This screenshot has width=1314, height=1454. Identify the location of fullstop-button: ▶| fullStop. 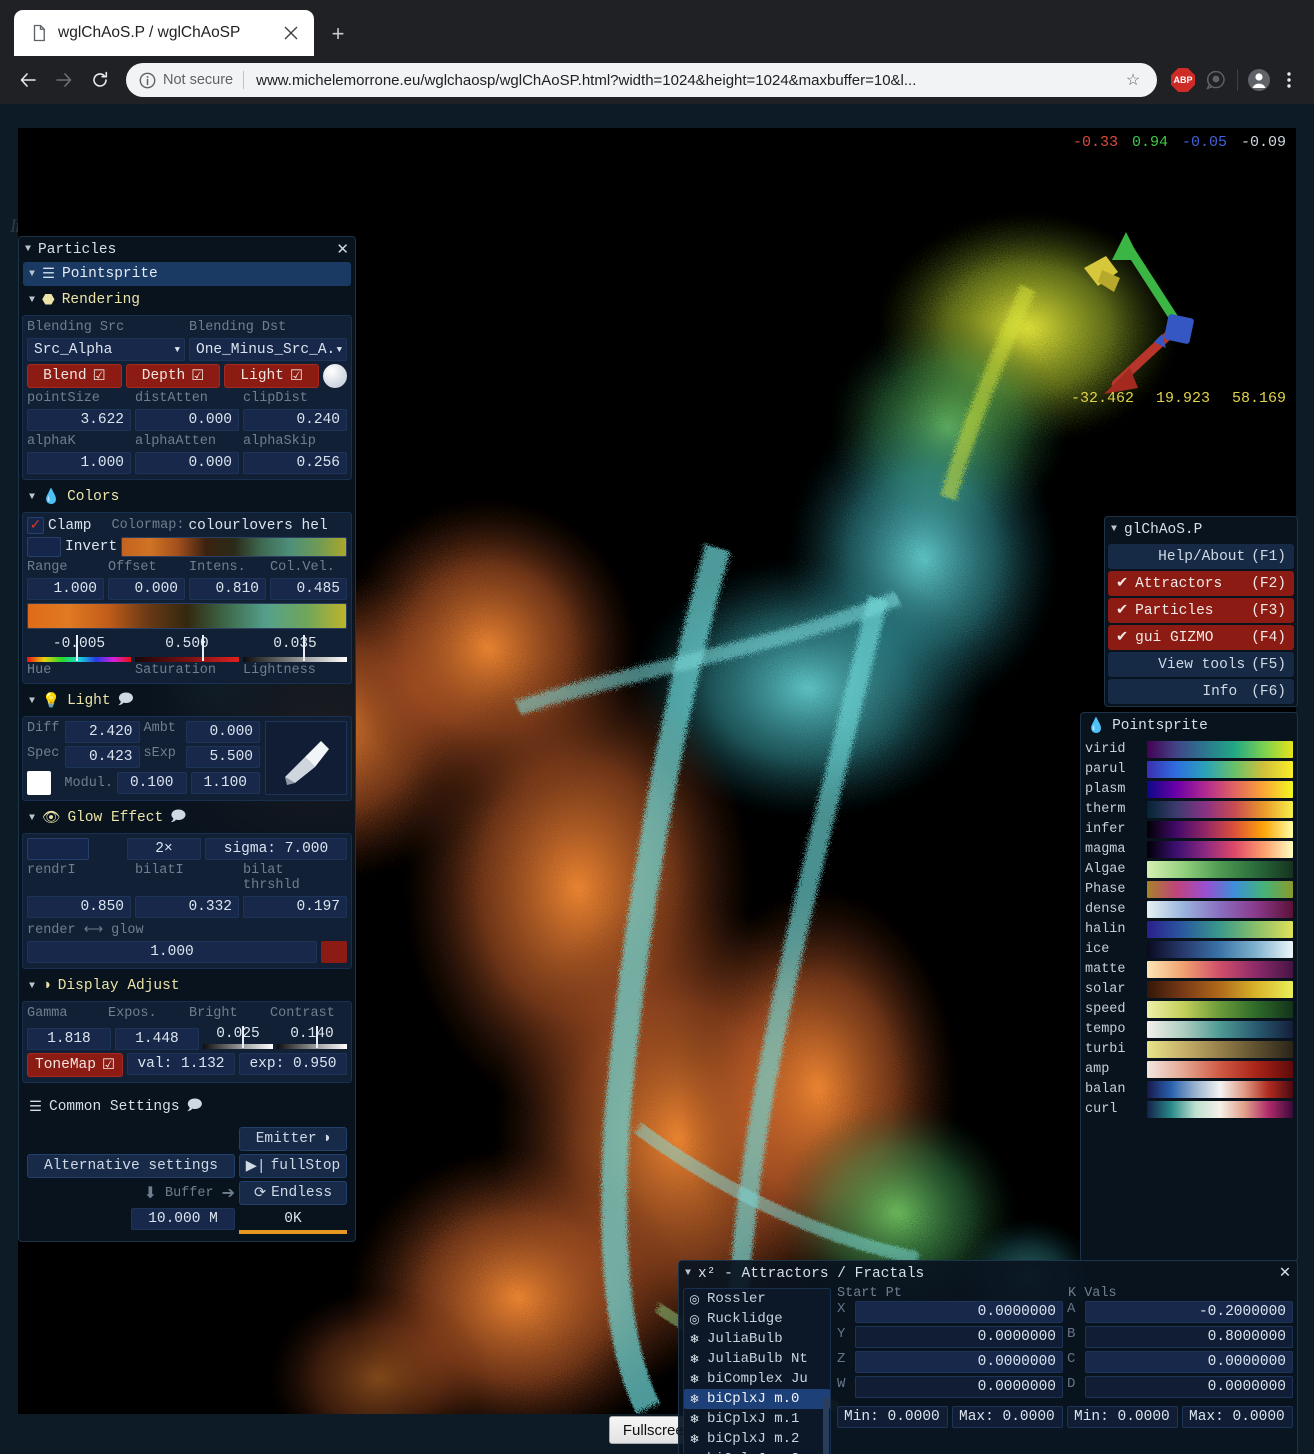
(293, 1166).